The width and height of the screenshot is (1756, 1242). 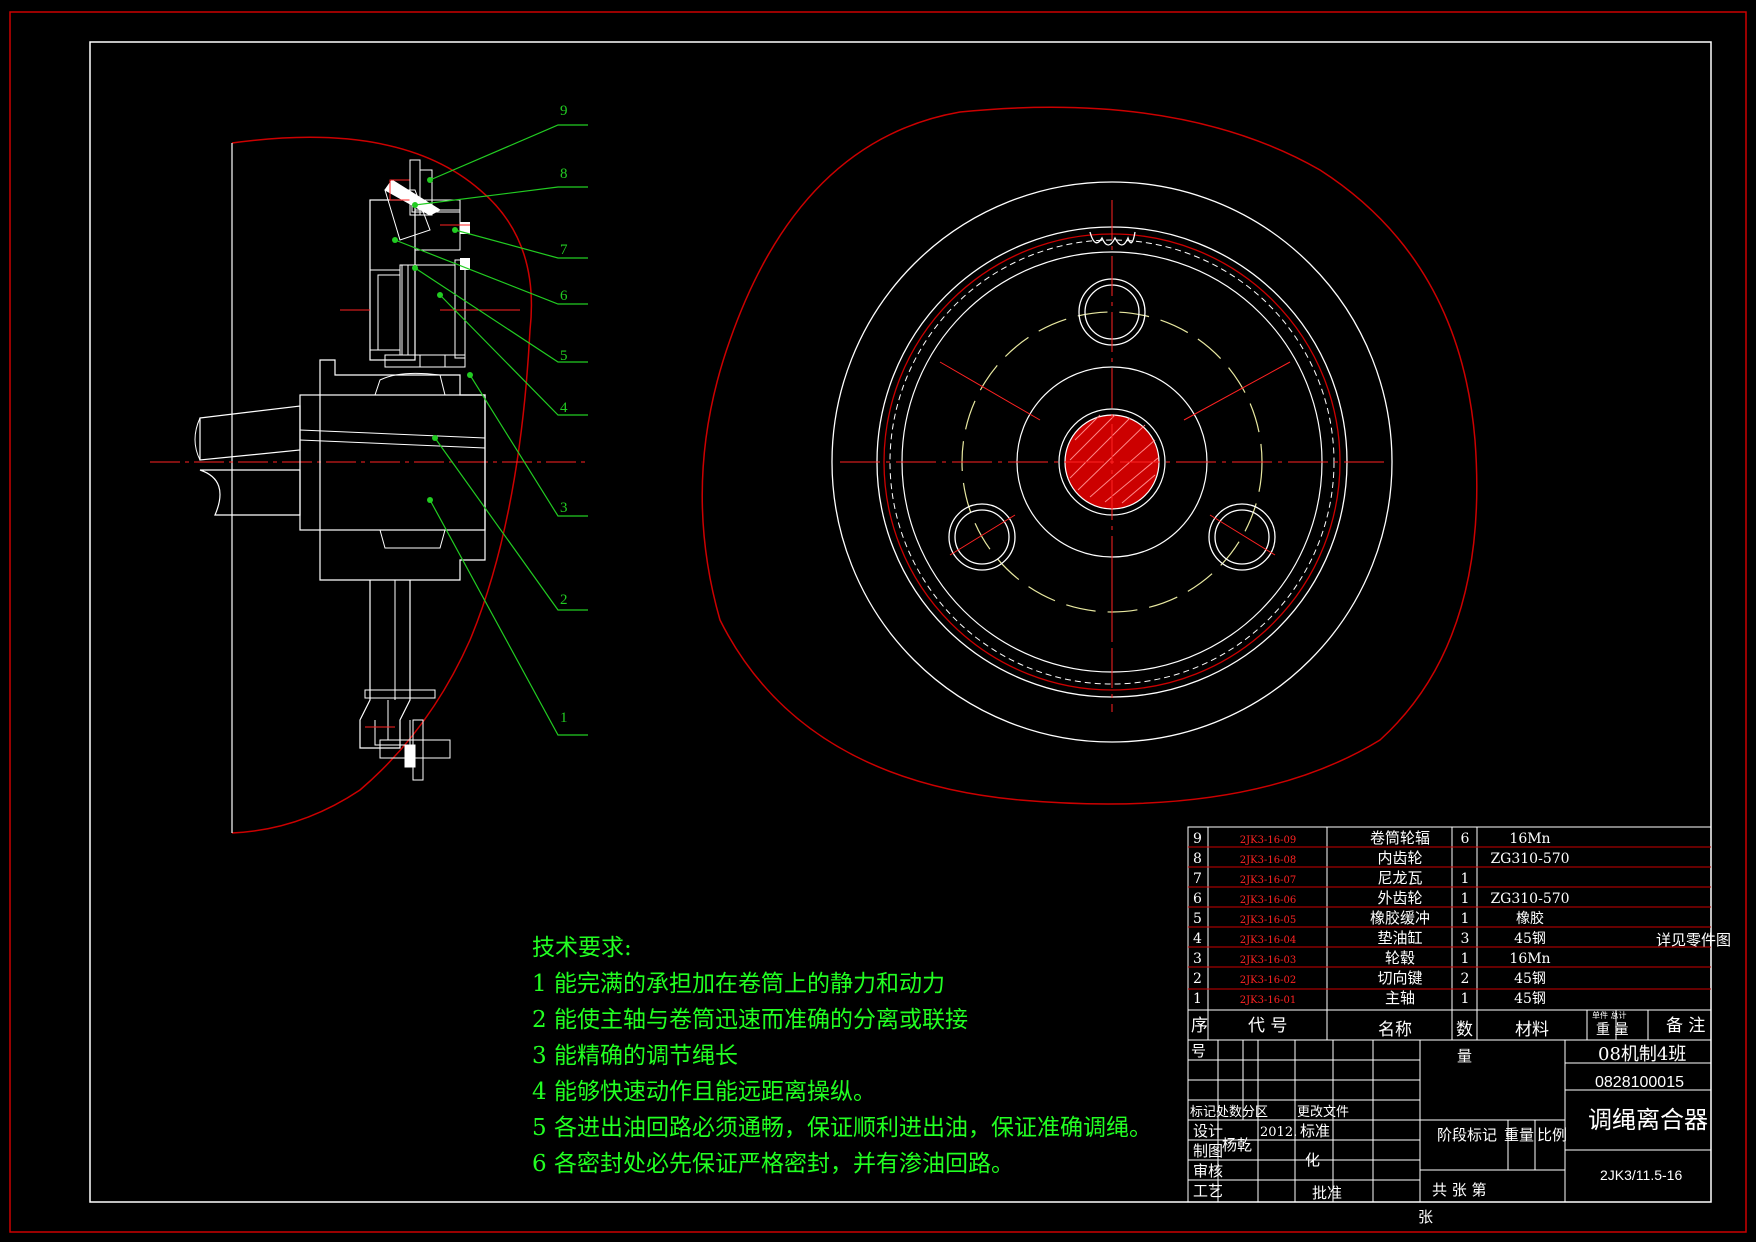 I want to click on rev-labels: 标记处数分区, so click(x=1229, y=1112).